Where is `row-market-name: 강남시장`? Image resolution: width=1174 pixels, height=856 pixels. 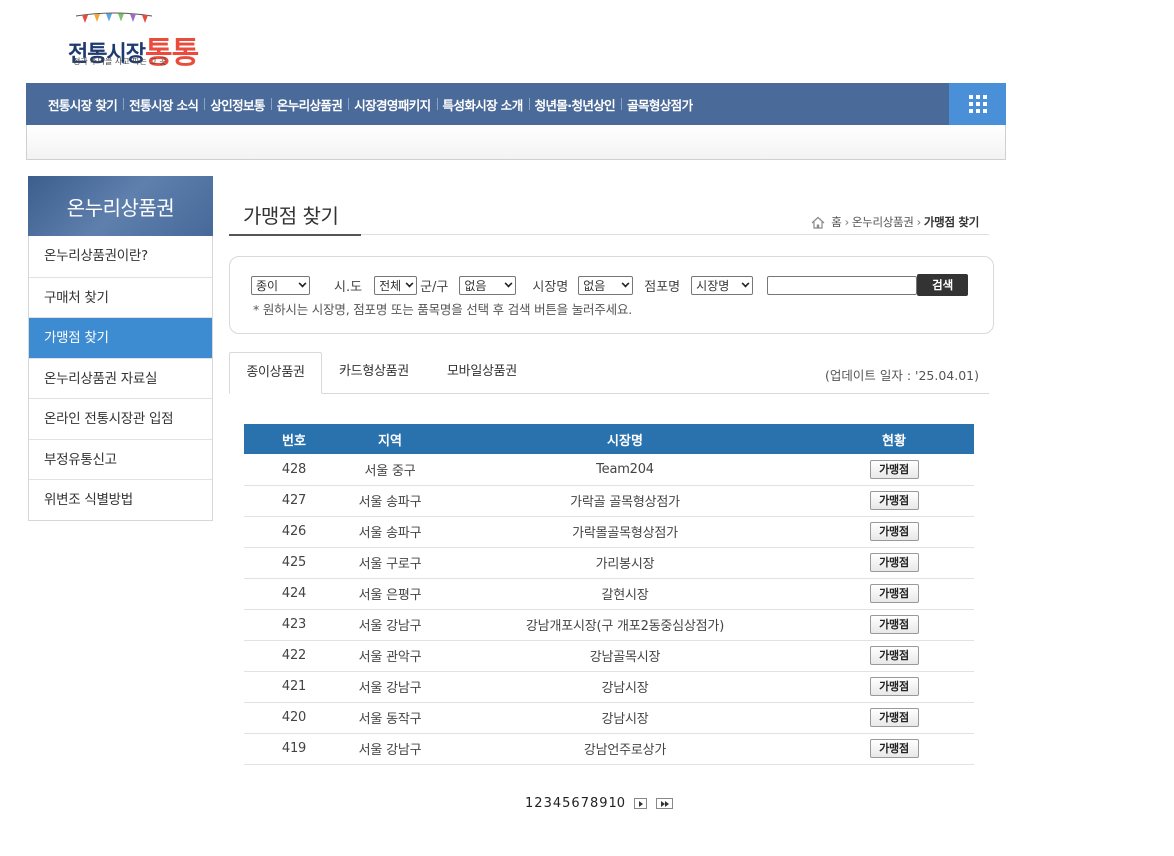
row-market-name: 강남시장 is located at coordinates (625, 687).